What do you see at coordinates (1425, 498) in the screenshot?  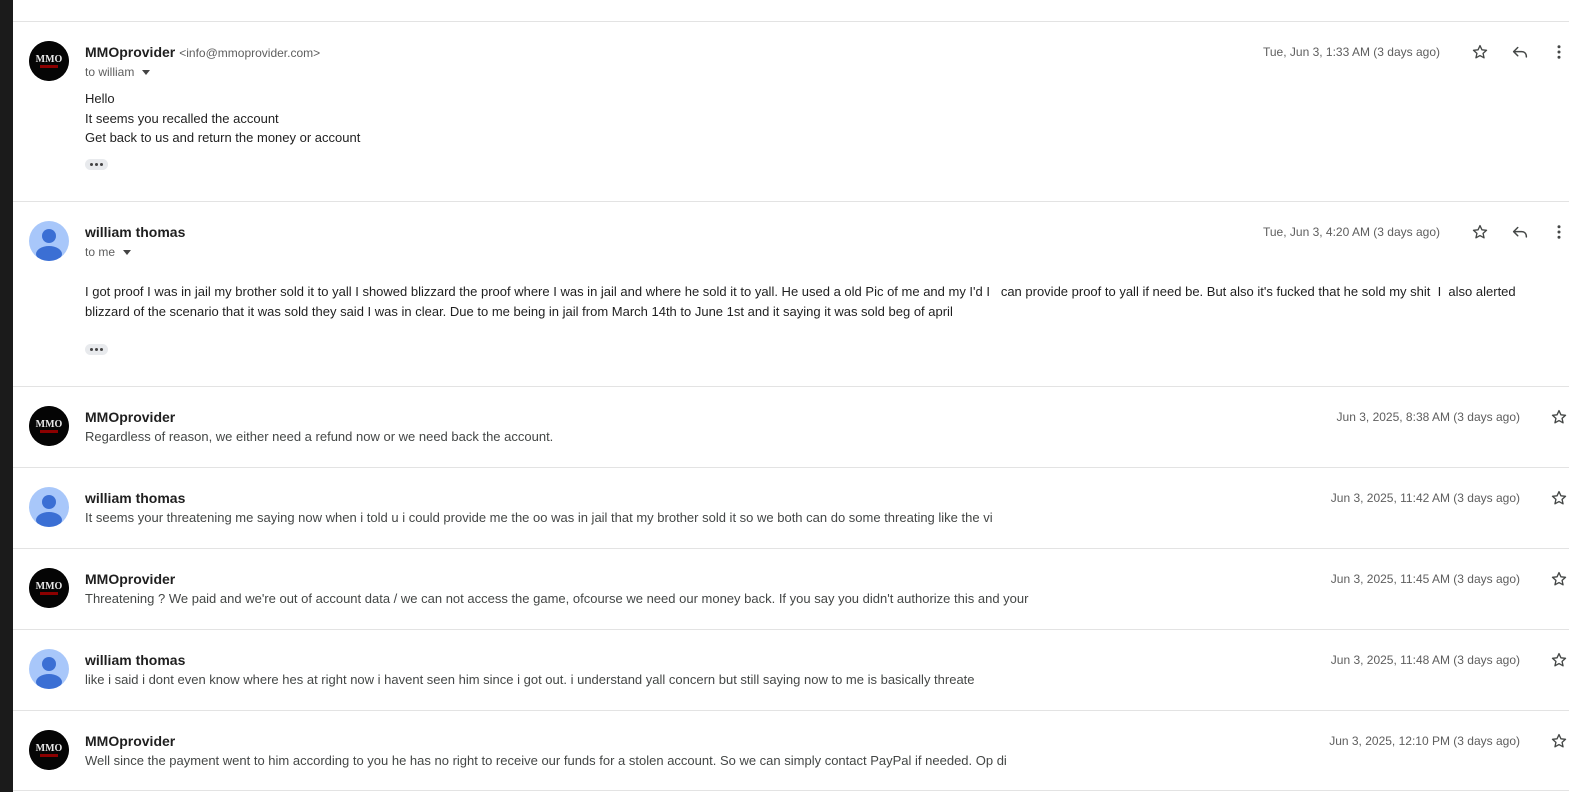 I see `message-date: Jun 3, 2025, 11:42 AM (3 days ago)` at bounding box center [1425, 498].